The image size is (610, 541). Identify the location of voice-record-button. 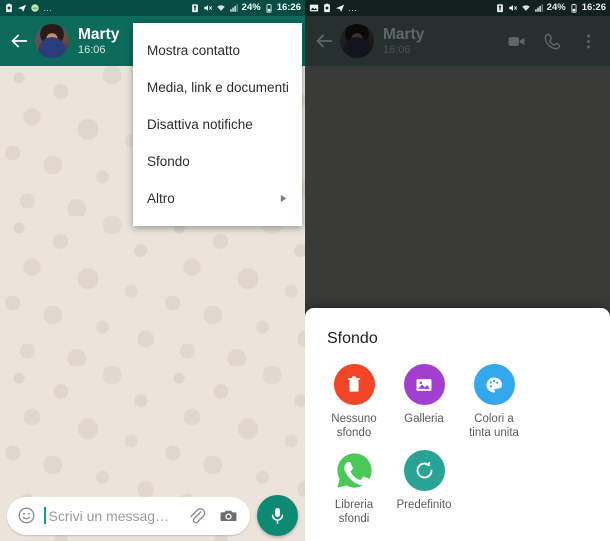
(277, 515).